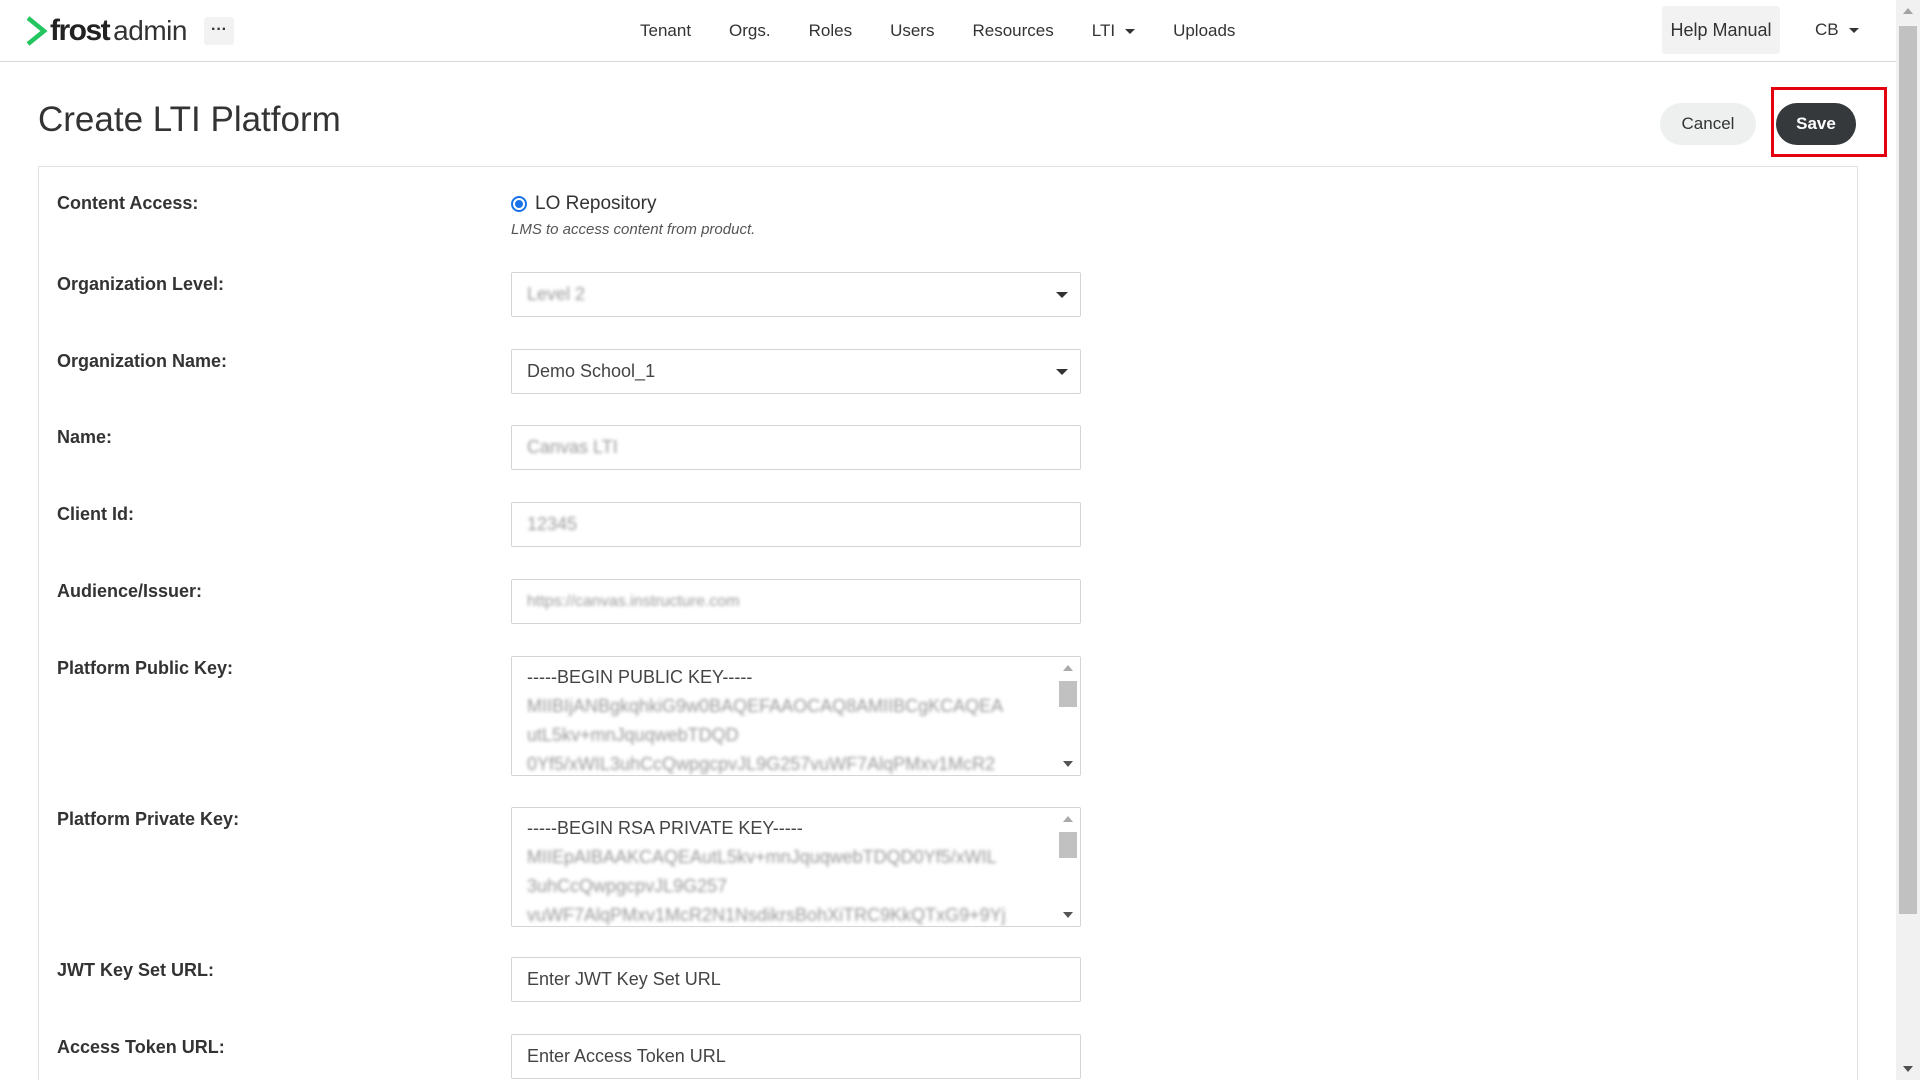  Describe the element at coordinates (830, 31) in the screenshot. I see `nav-item-roles: Roles` at that location.